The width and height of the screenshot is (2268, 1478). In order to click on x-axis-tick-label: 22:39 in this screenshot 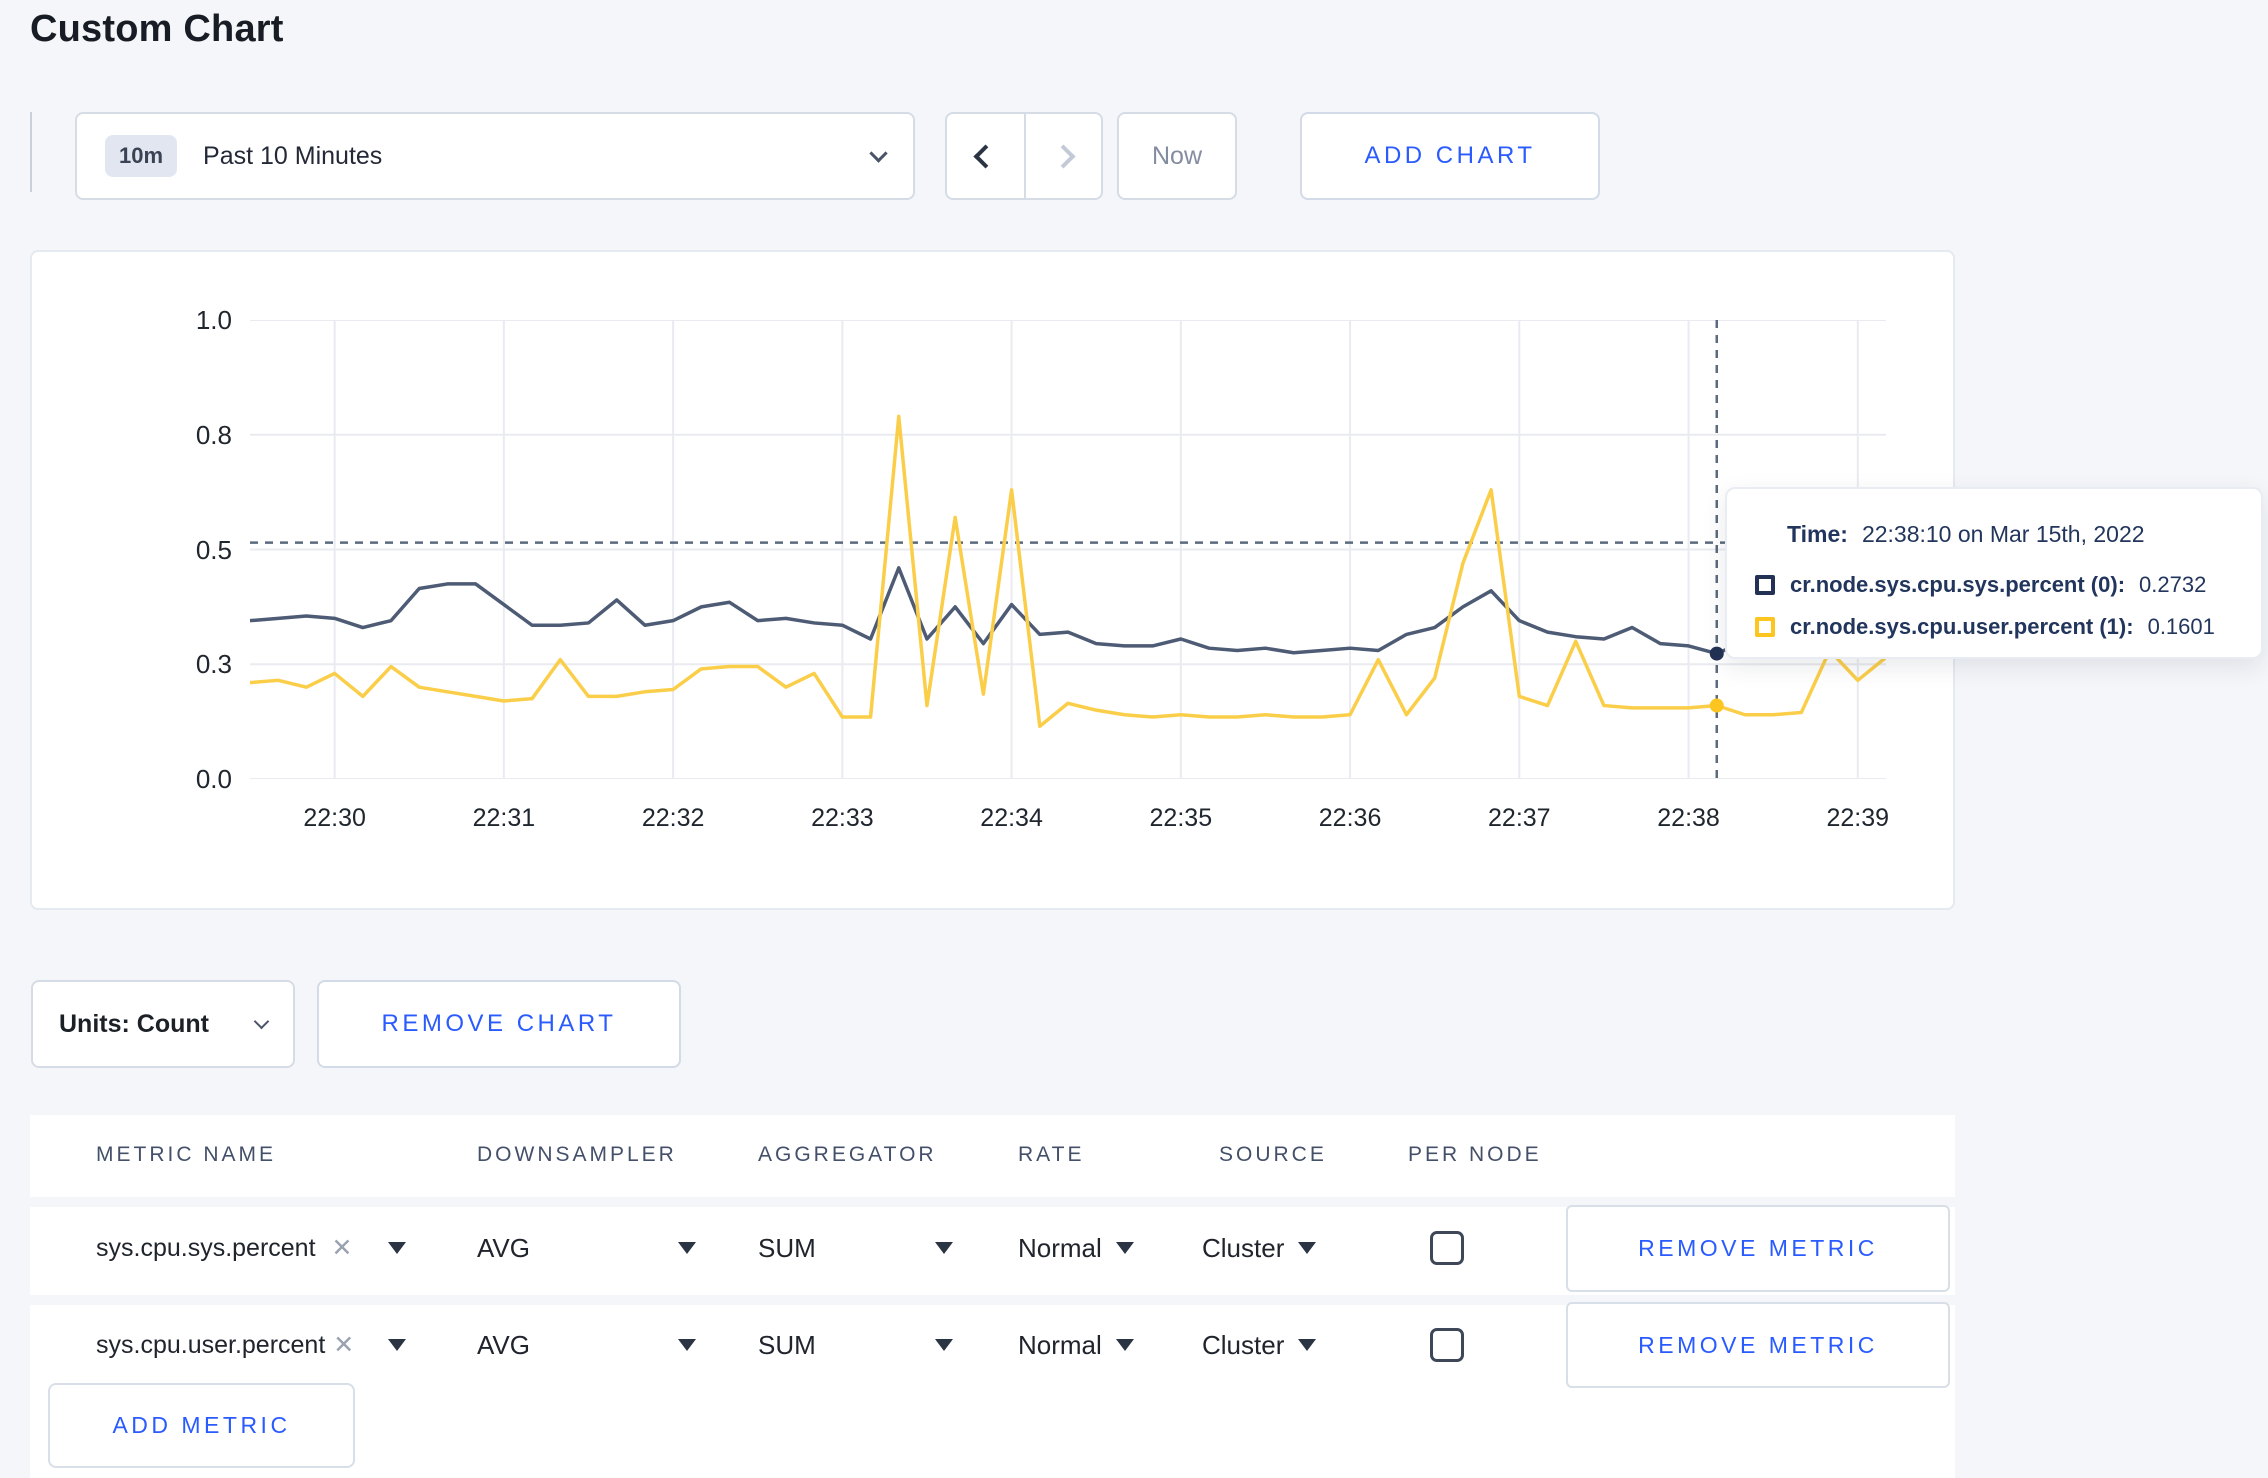, I will do `click(1858, 818)`.